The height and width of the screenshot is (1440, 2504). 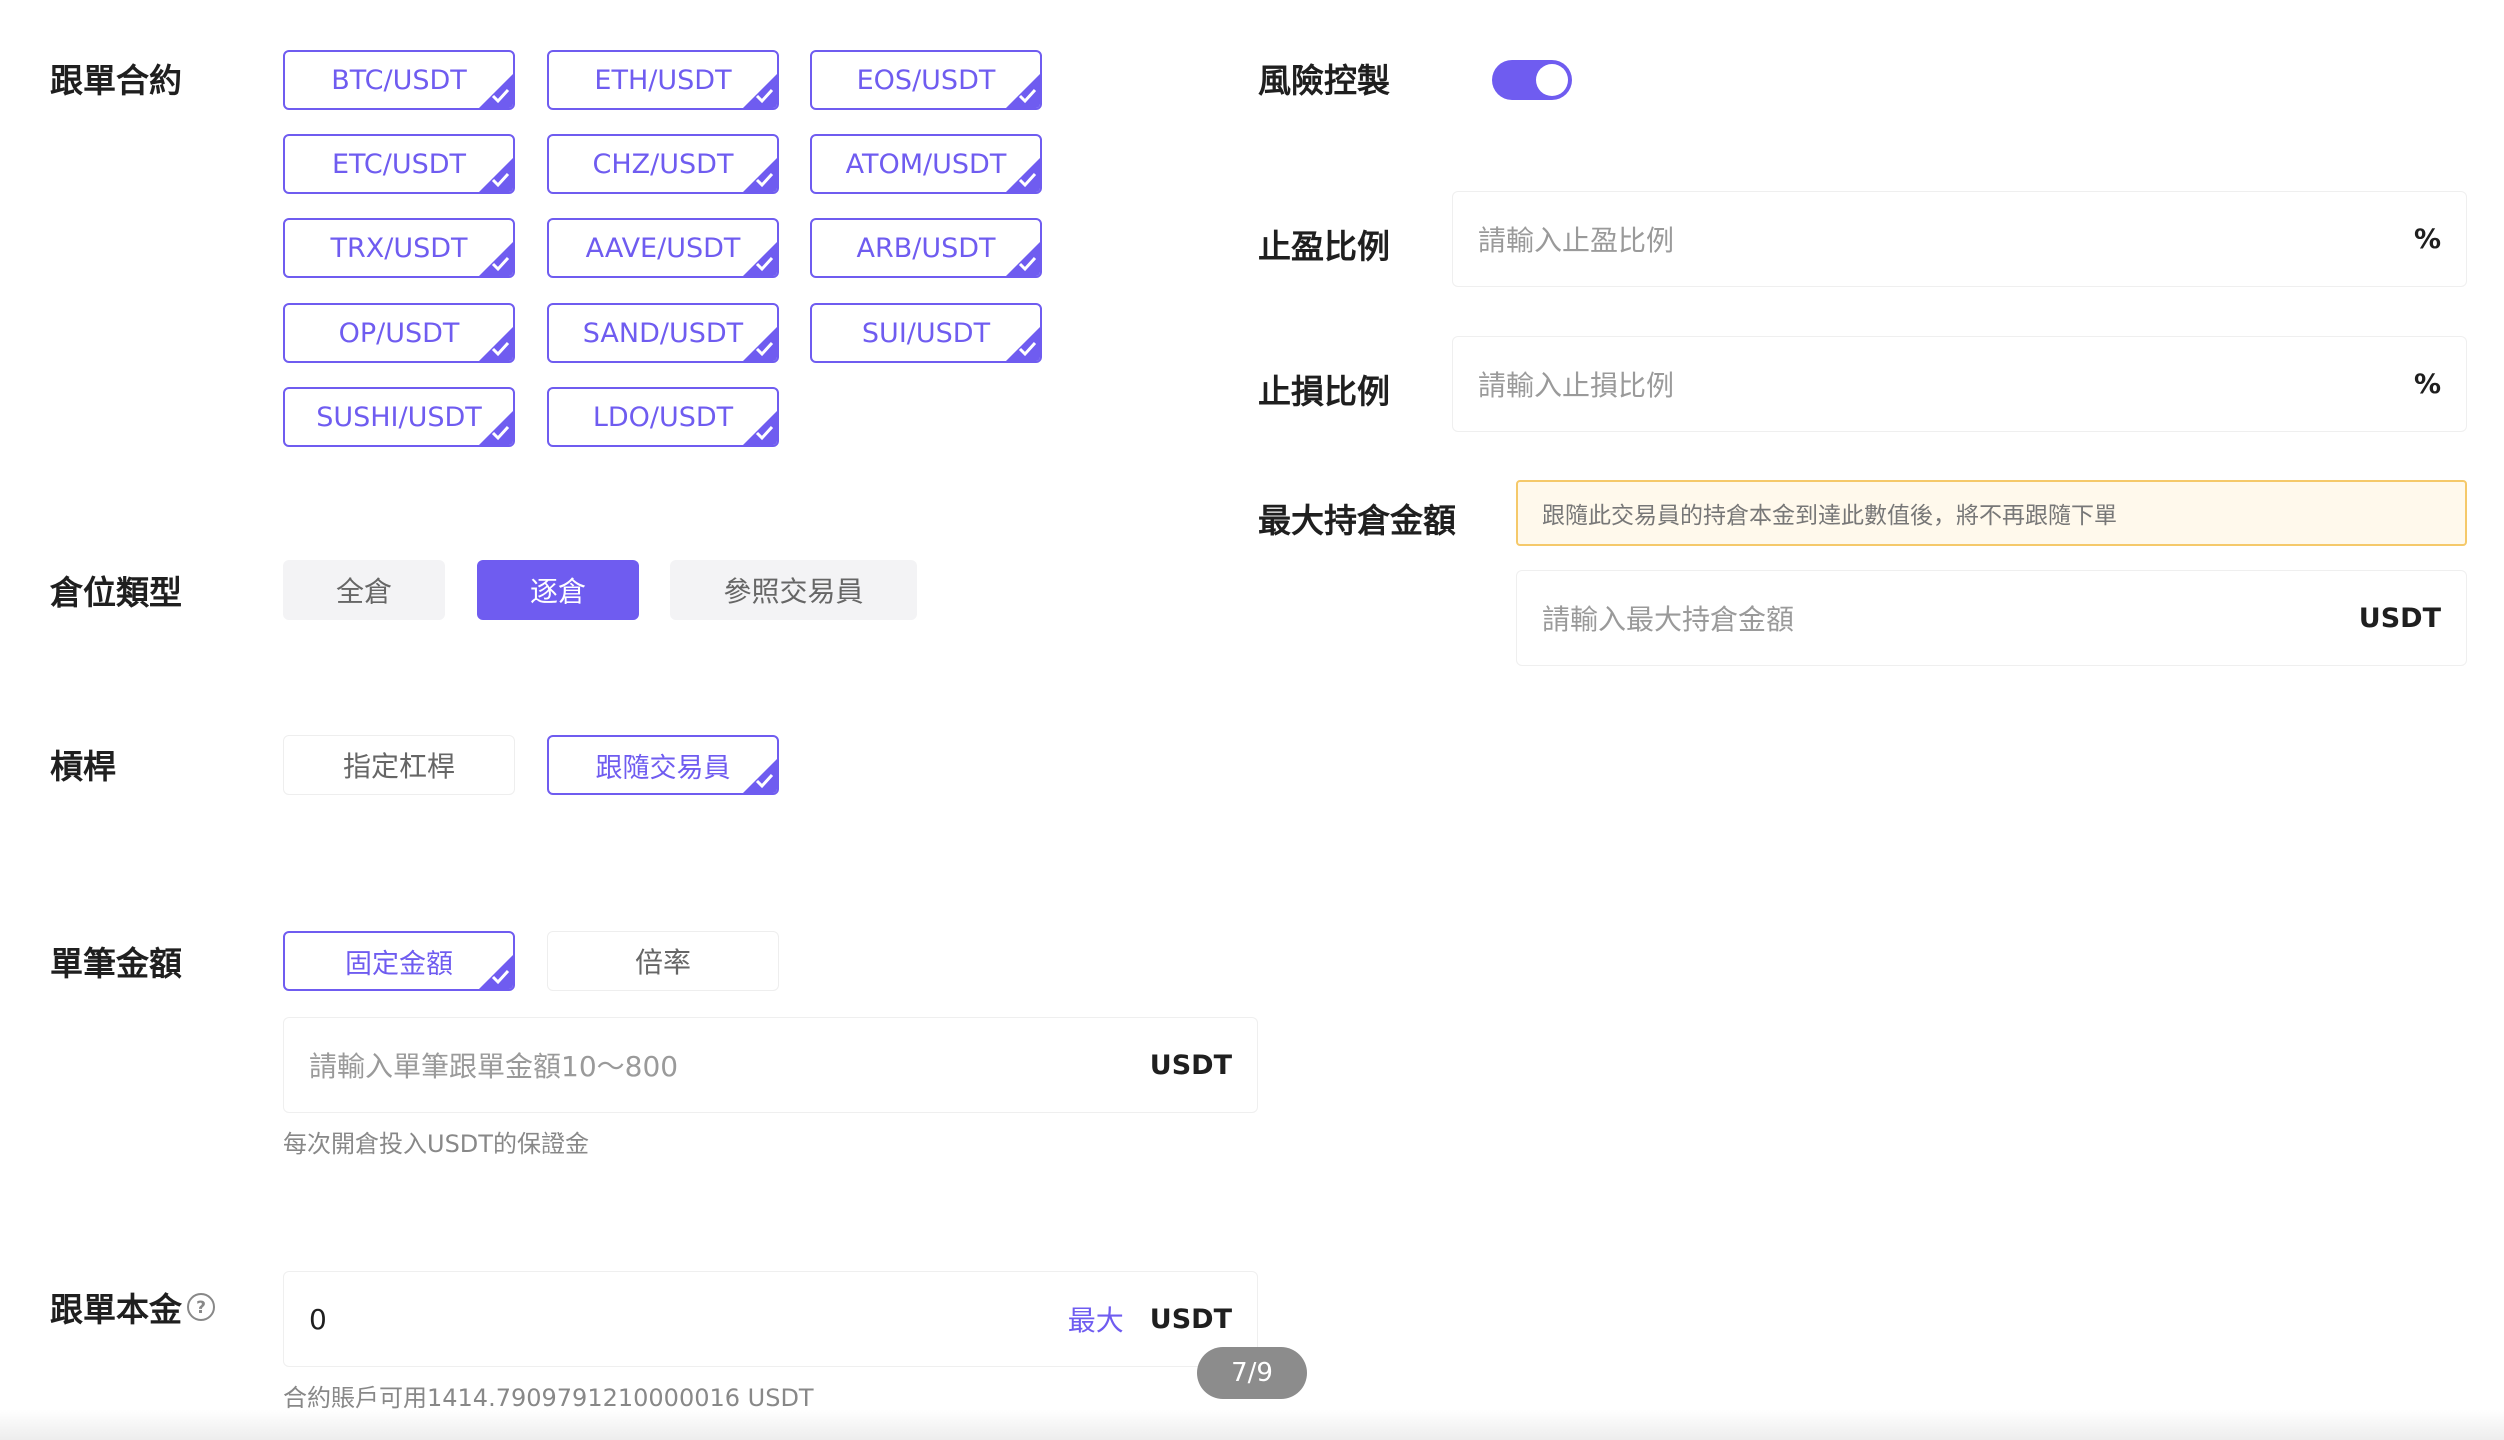 I want to click on contract-chip: TRX/USDT, so click(x=399, y=248).